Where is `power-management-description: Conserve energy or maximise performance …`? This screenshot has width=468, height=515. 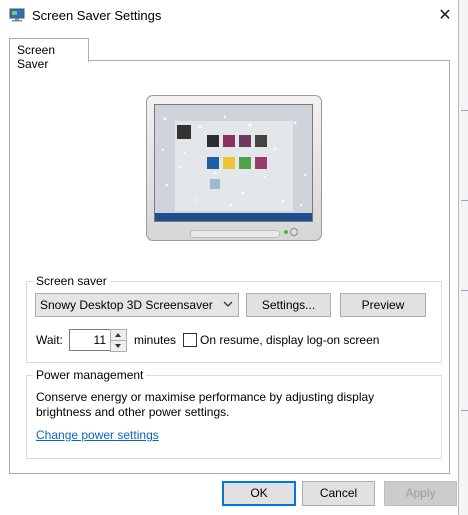
power-management-description: Conserve energy or maximise performance … is located at coordinates (205, 404).